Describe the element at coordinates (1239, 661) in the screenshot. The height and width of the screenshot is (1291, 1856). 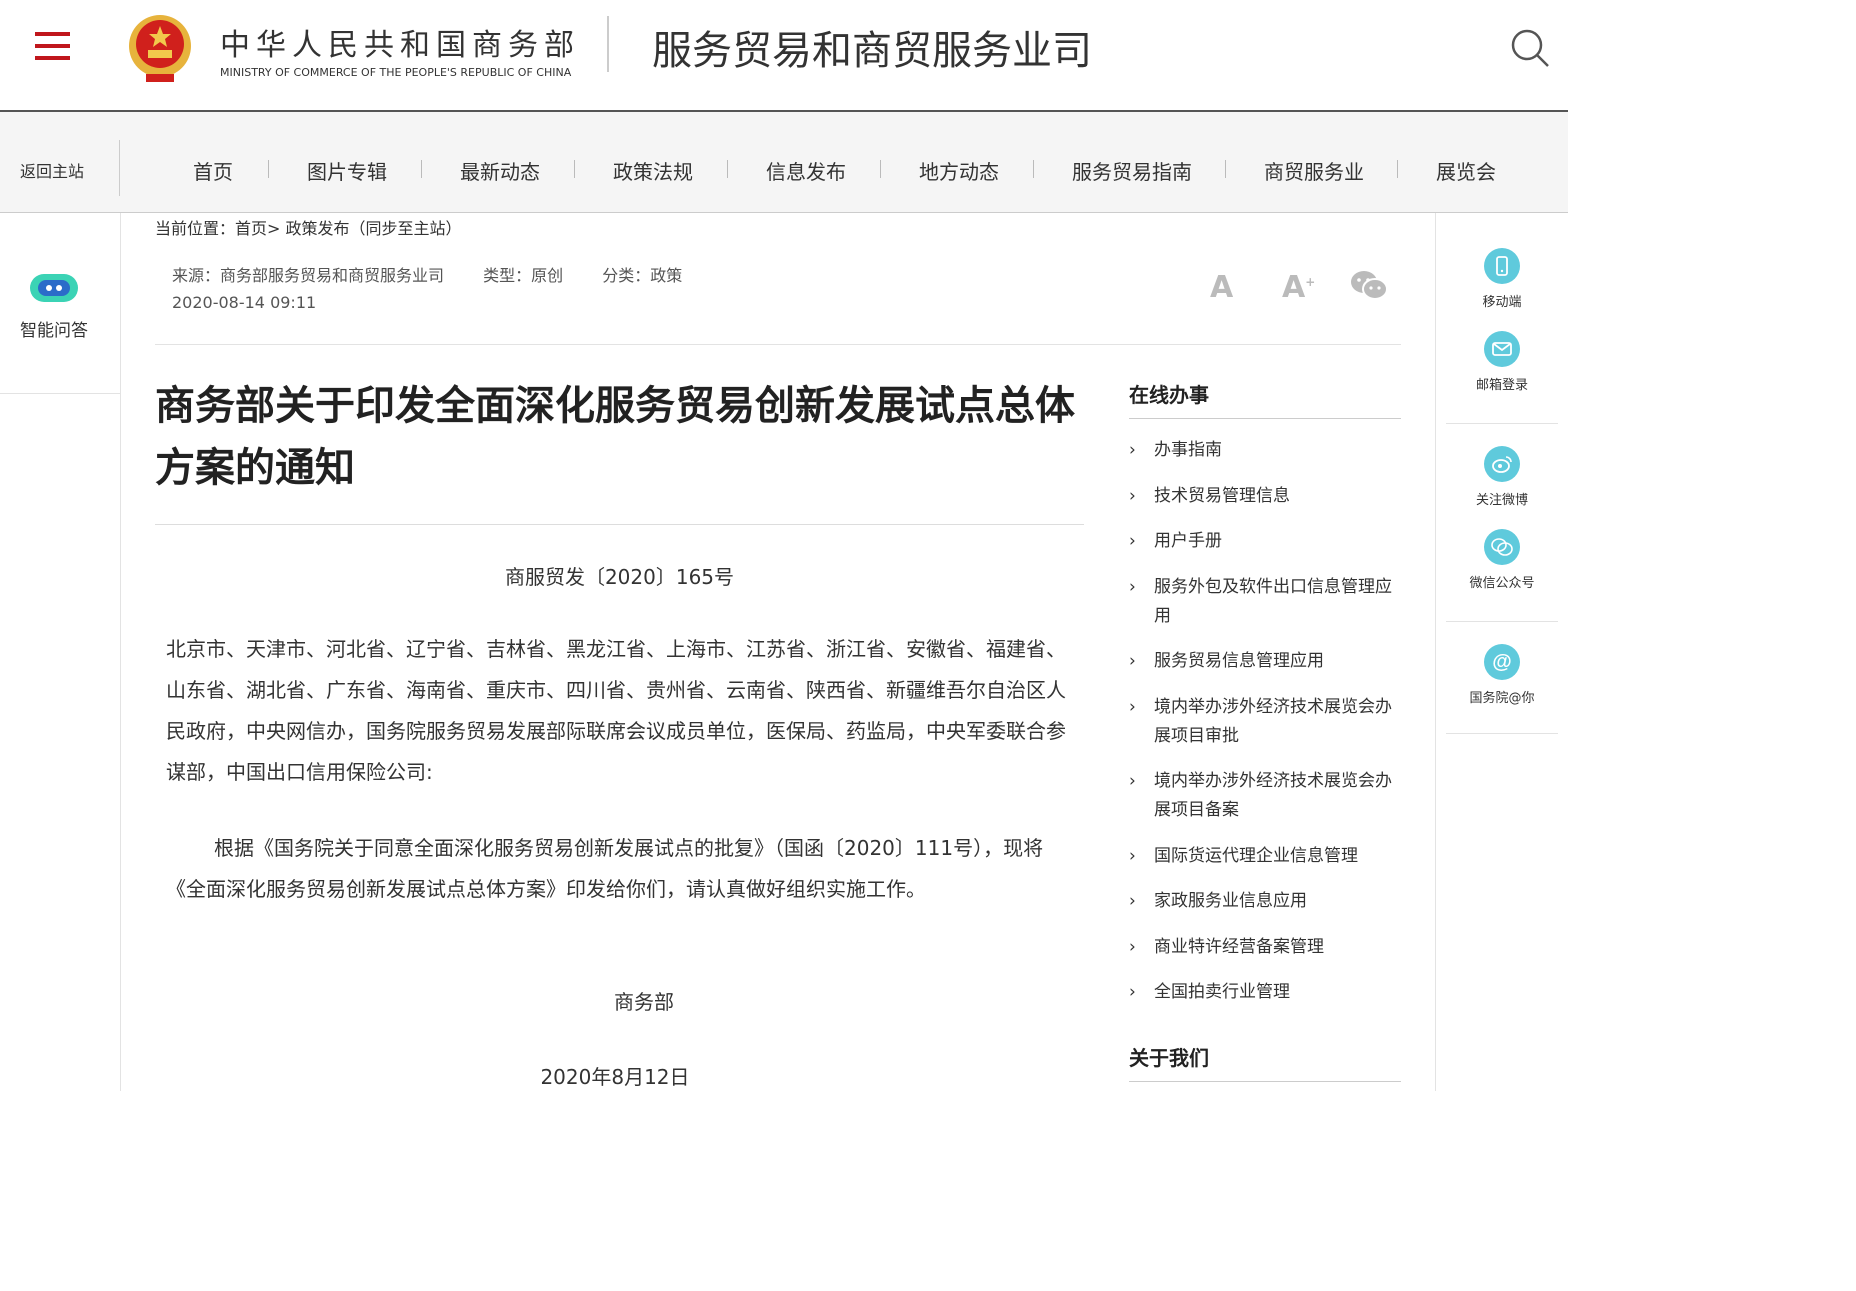
I see `service-item-label: 服务贸易信息管理应用` at that location.